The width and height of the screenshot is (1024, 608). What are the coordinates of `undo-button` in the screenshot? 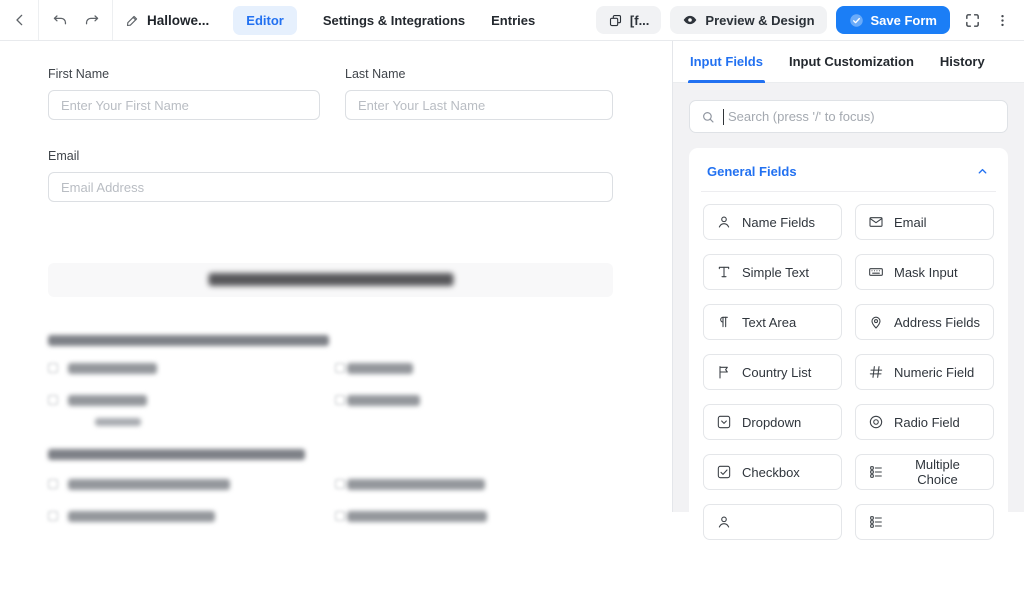 It's located at (60, 20).